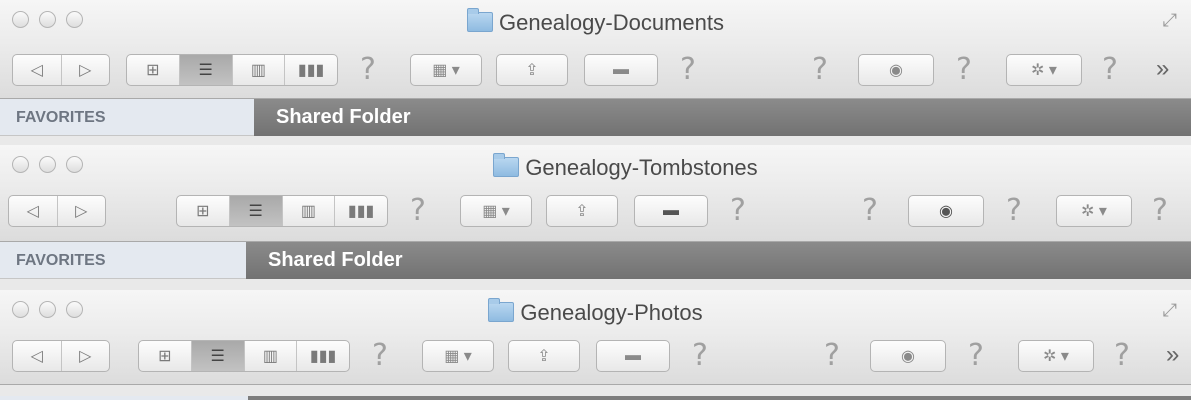 This screenshot has width=1191, height=400. I want to click on window-title: Genealogy-Photos, so click(595, 312).